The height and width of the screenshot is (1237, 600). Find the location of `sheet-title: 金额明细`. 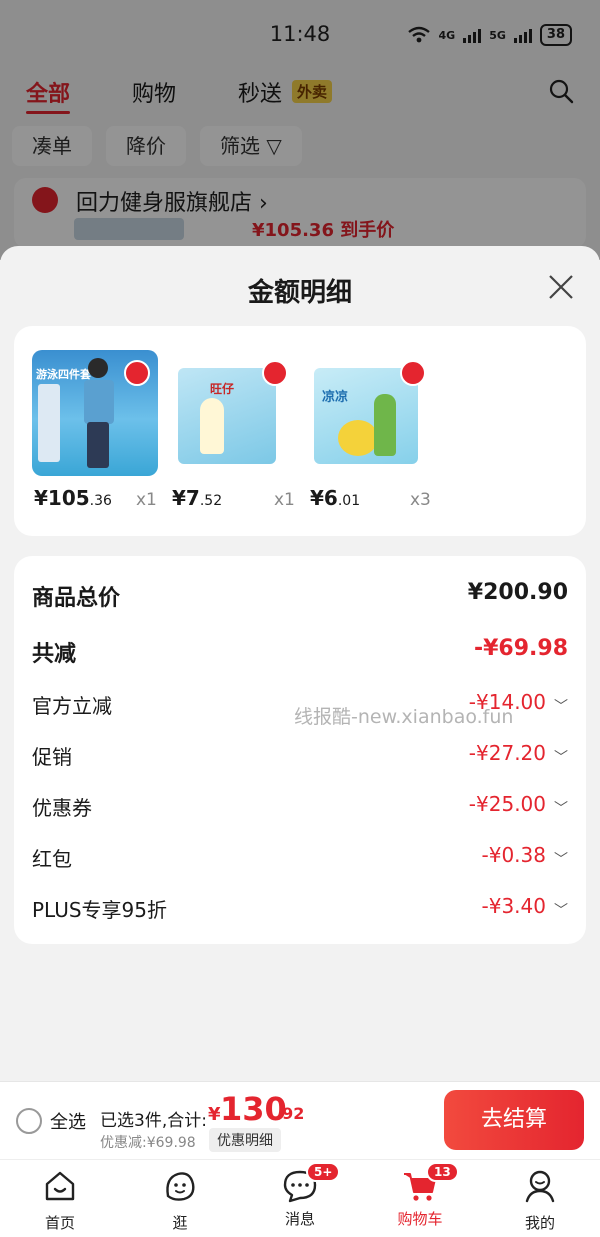

sheet-title: 金额明细 is located at coordinates (299, 293).